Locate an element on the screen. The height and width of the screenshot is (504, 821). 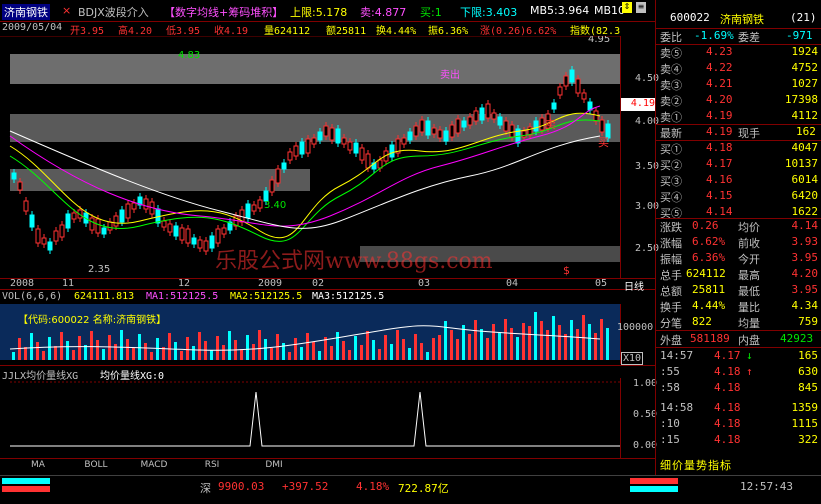
vol-ma3: MA3:512125.5 is located at coordinates (348, 296).